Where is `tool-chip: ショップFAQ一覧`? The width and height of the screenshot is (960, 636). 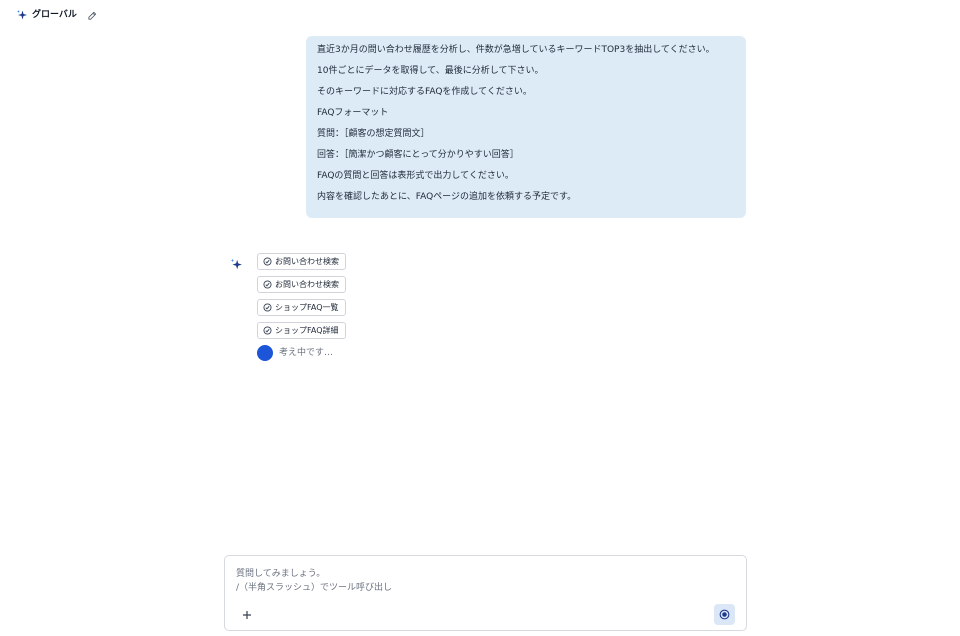
tool-chip: ショップFAQ一覧 is located at coordinates (301, 307).